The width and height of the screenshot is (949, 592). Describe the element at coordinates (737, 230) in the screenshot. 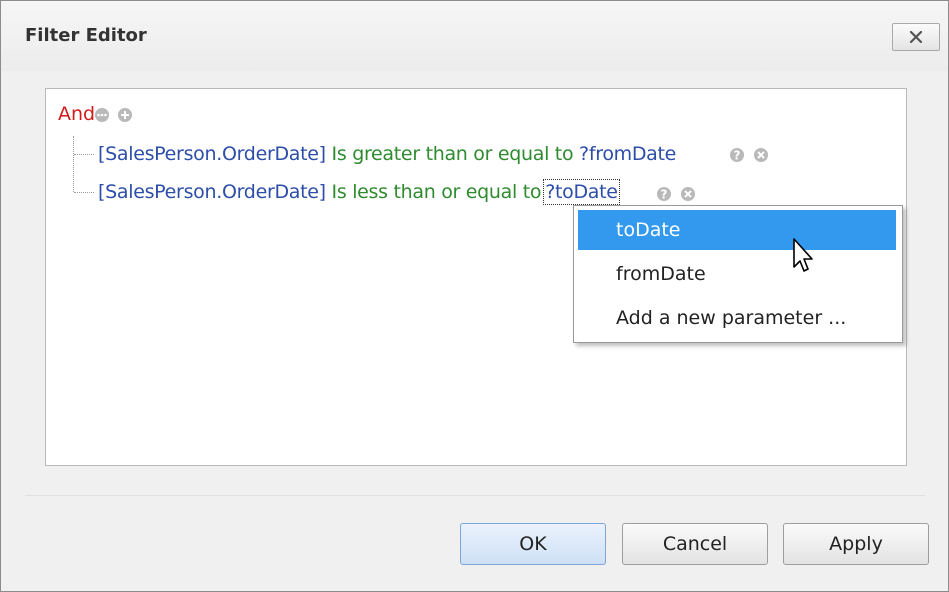

I see `menu-item-todate: toDate` at that location.